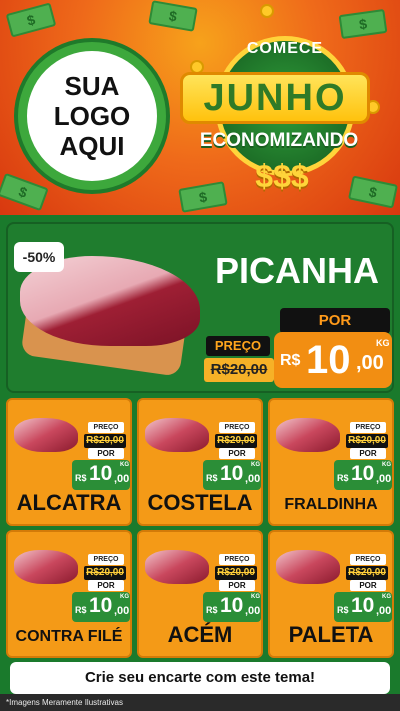 Image resolution: width=400 pixels, height=711 pixels. I want to click on promo-badge: COMECE JUNHO ECONOMIZANDO $$$, so click(280, 120).